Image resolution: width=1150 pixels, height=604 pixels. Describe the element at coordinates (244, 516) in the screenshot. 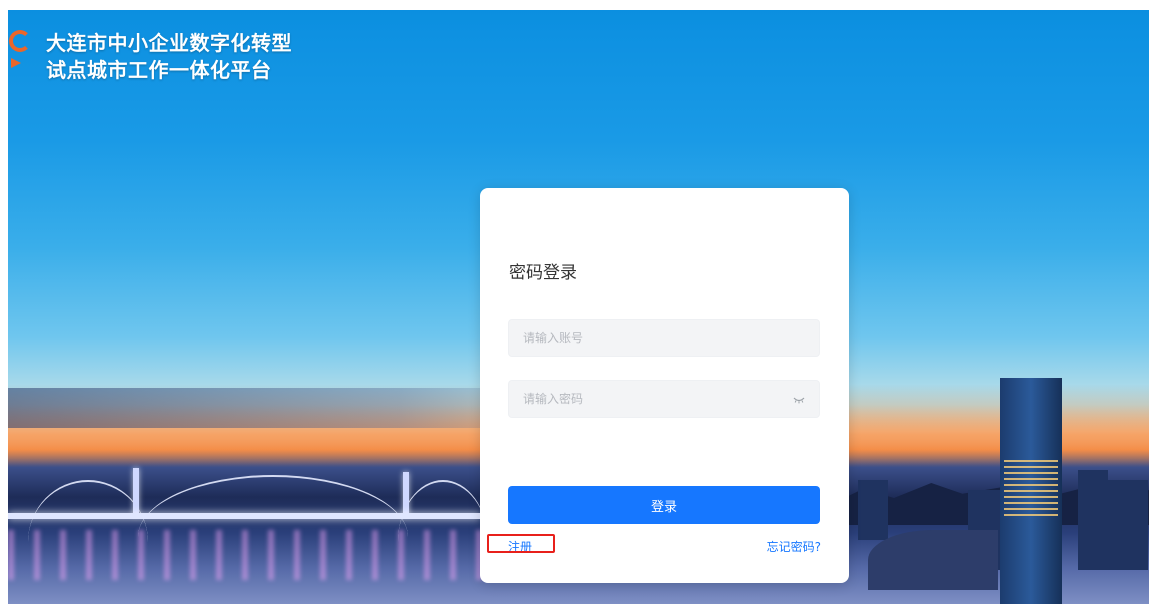

I see `bridge-deck` at that location.